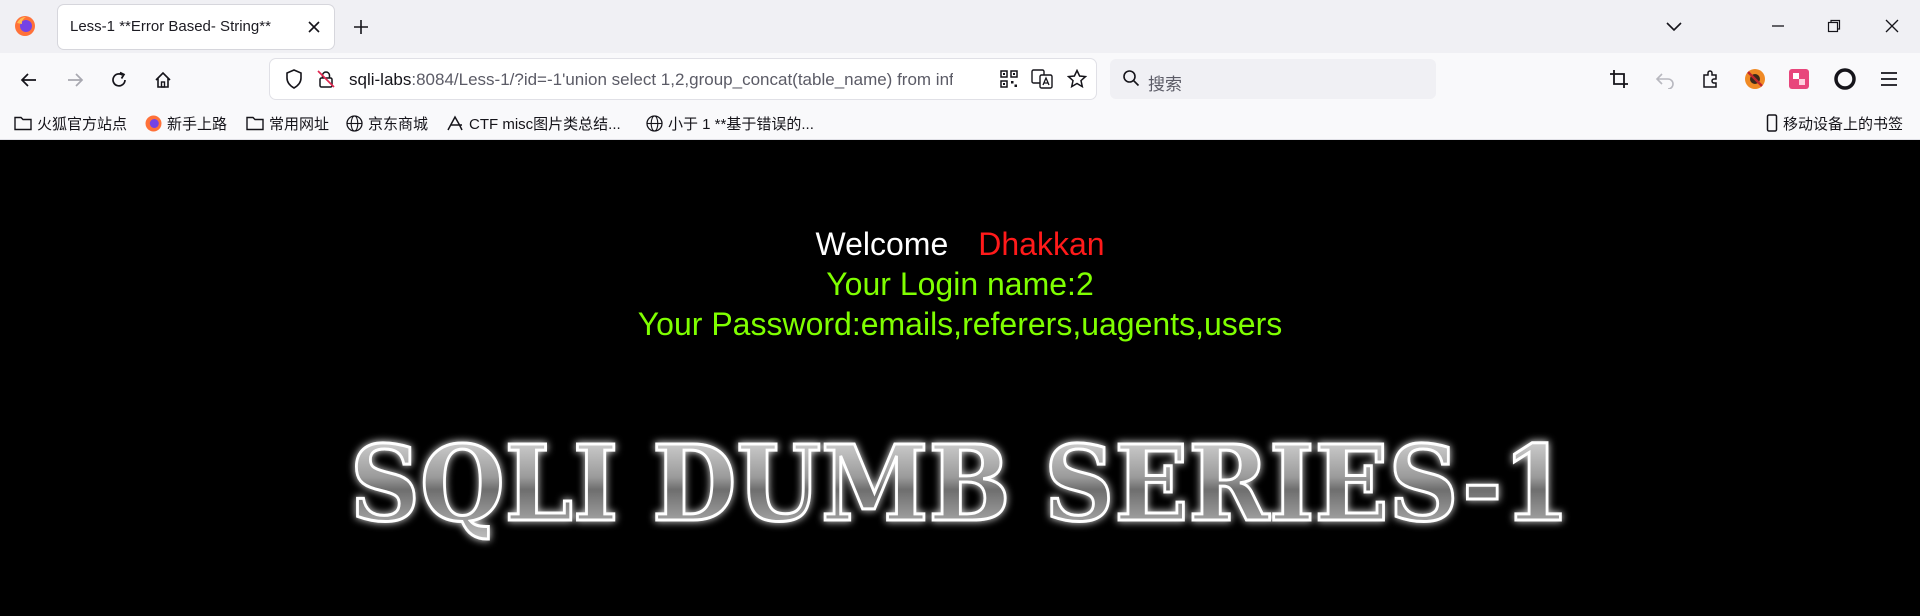 This screenshot has height=616, width=1920. I want to click on close-tab-icon, so click(314, 27).